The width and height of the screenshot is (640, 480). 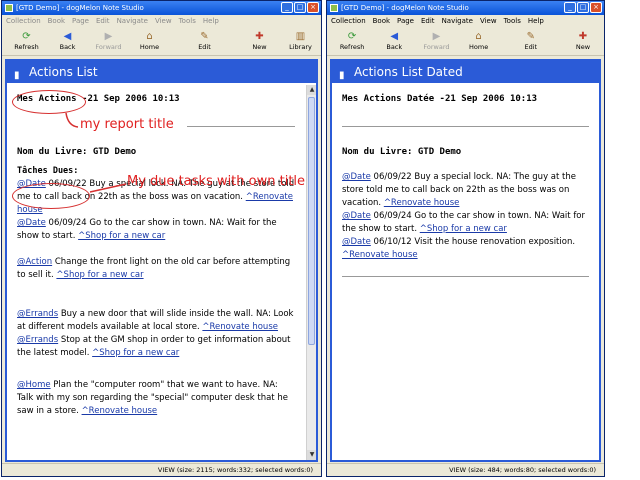 I want to click on report-title-pointer, so click(x=72, y=120).